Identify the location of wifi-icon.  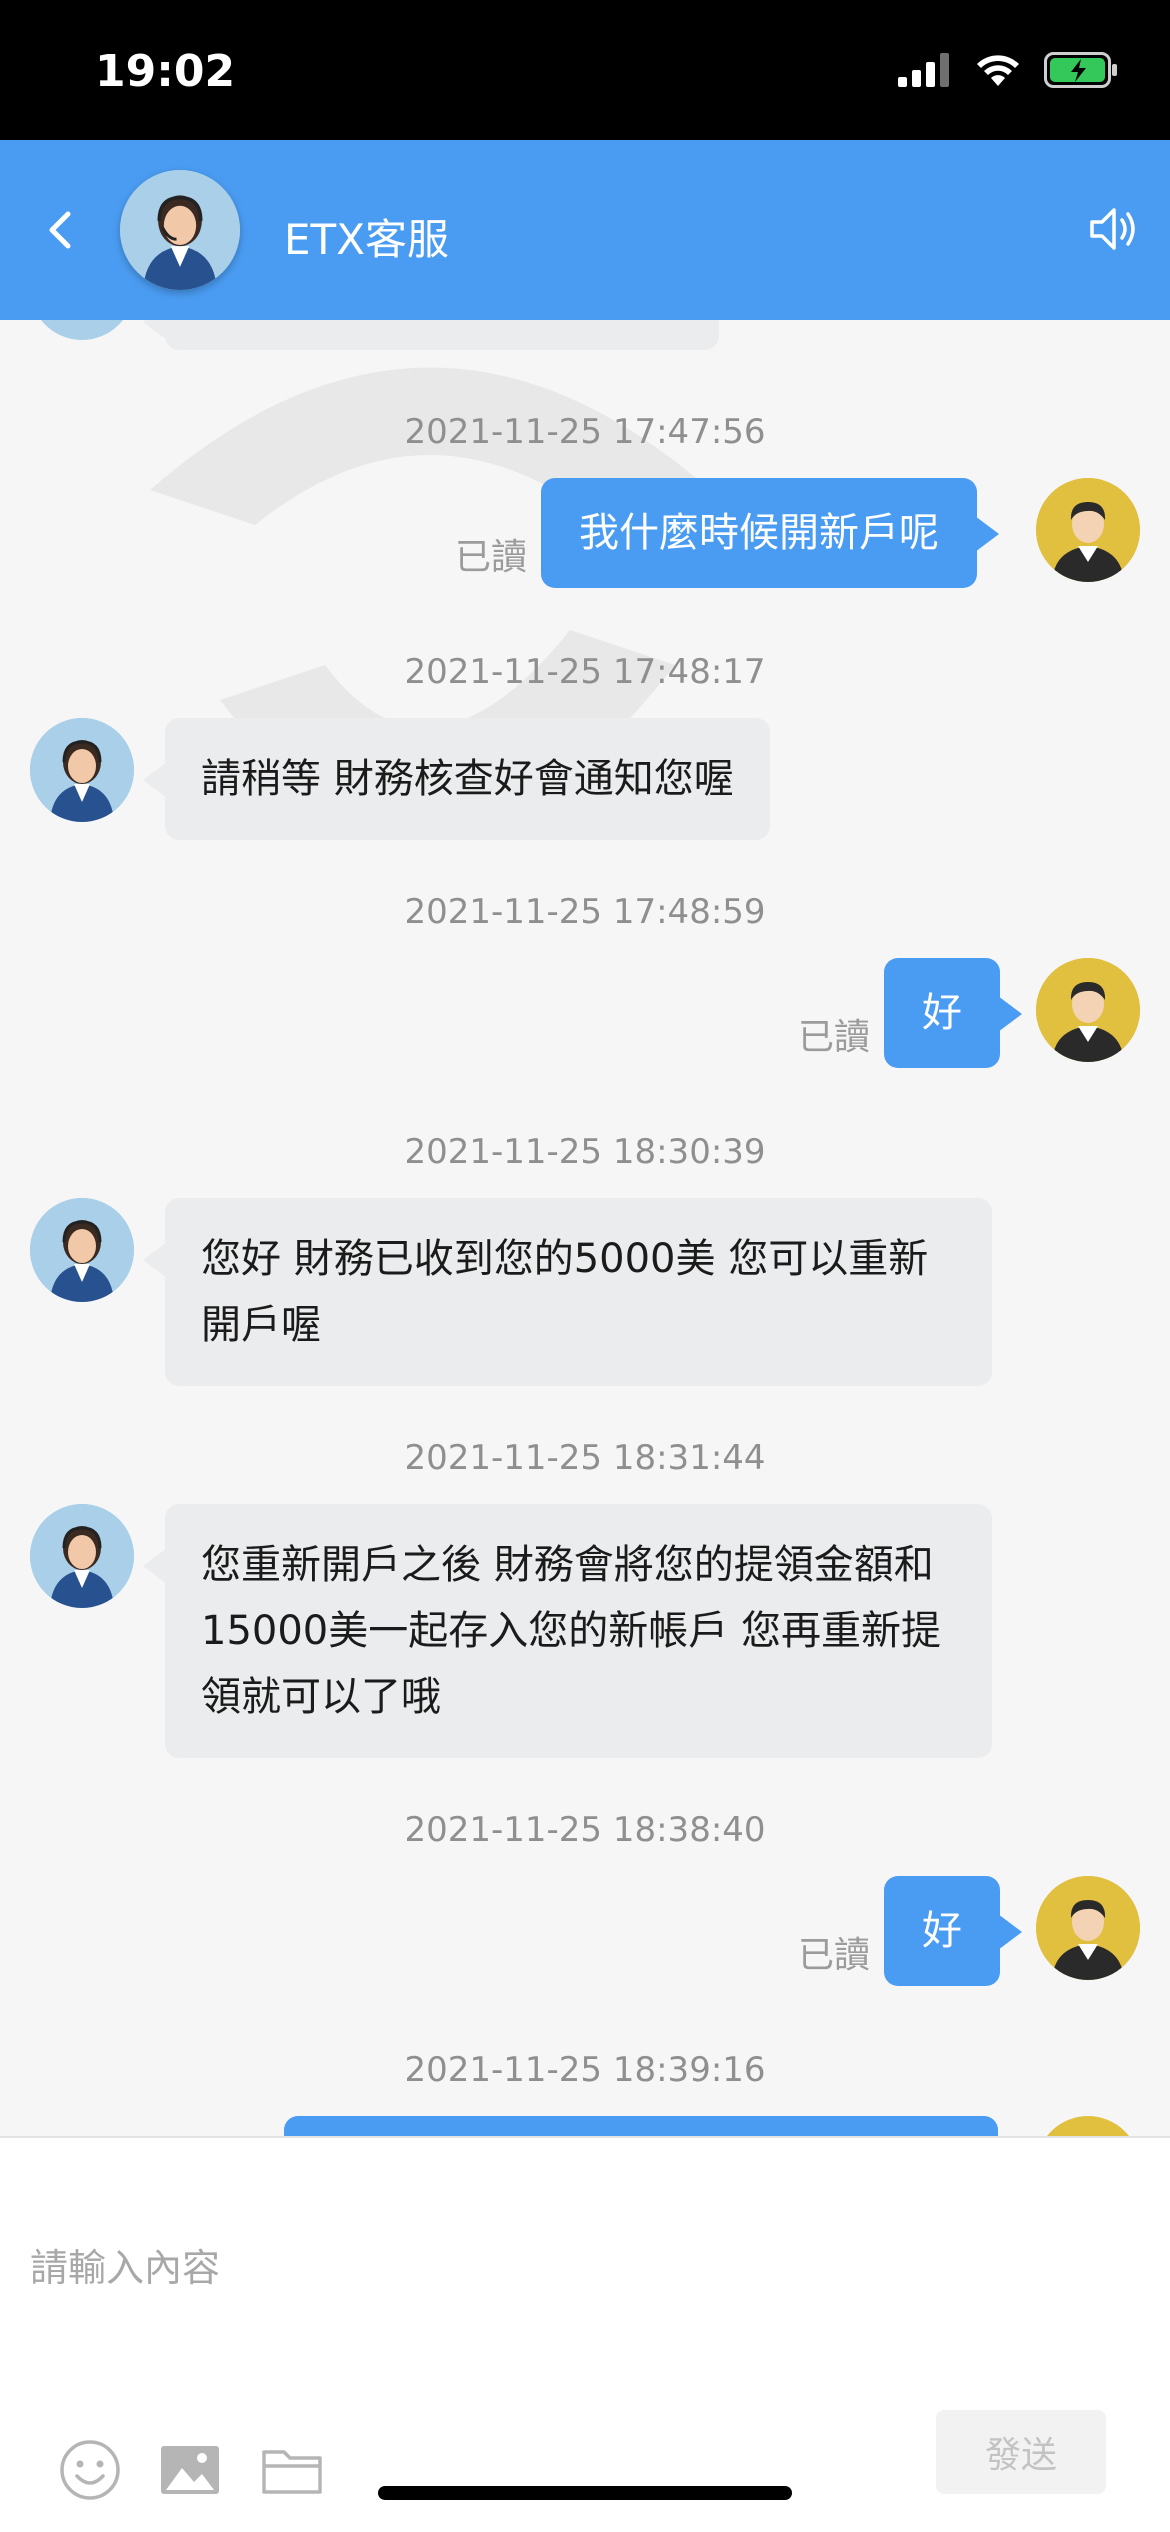
(998, 70).